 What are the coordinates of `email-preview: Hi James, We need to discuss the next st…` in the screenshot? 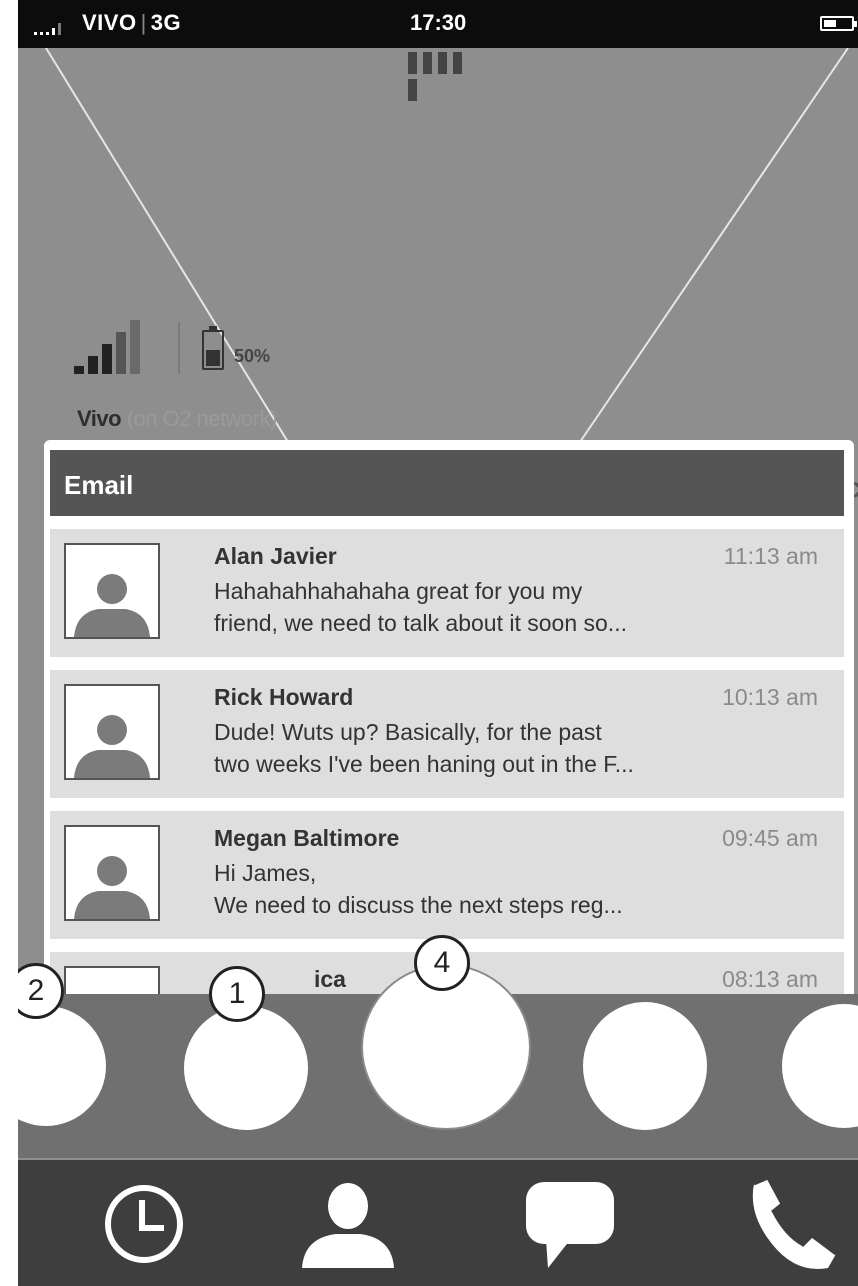 It's located at (514, 889).